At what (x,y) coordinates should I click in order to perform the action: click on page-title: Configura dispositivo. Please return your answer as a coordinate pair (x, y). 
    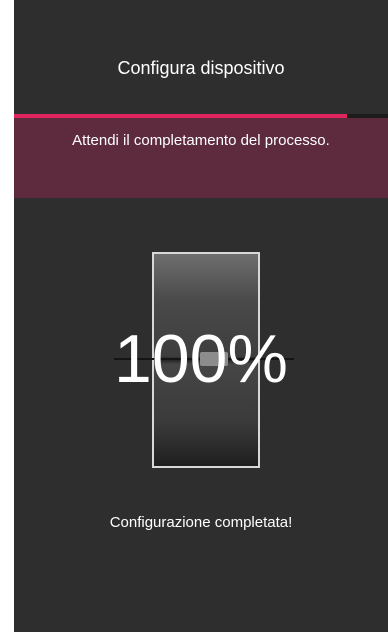
    Looking at the image, I should click on (201, 68).